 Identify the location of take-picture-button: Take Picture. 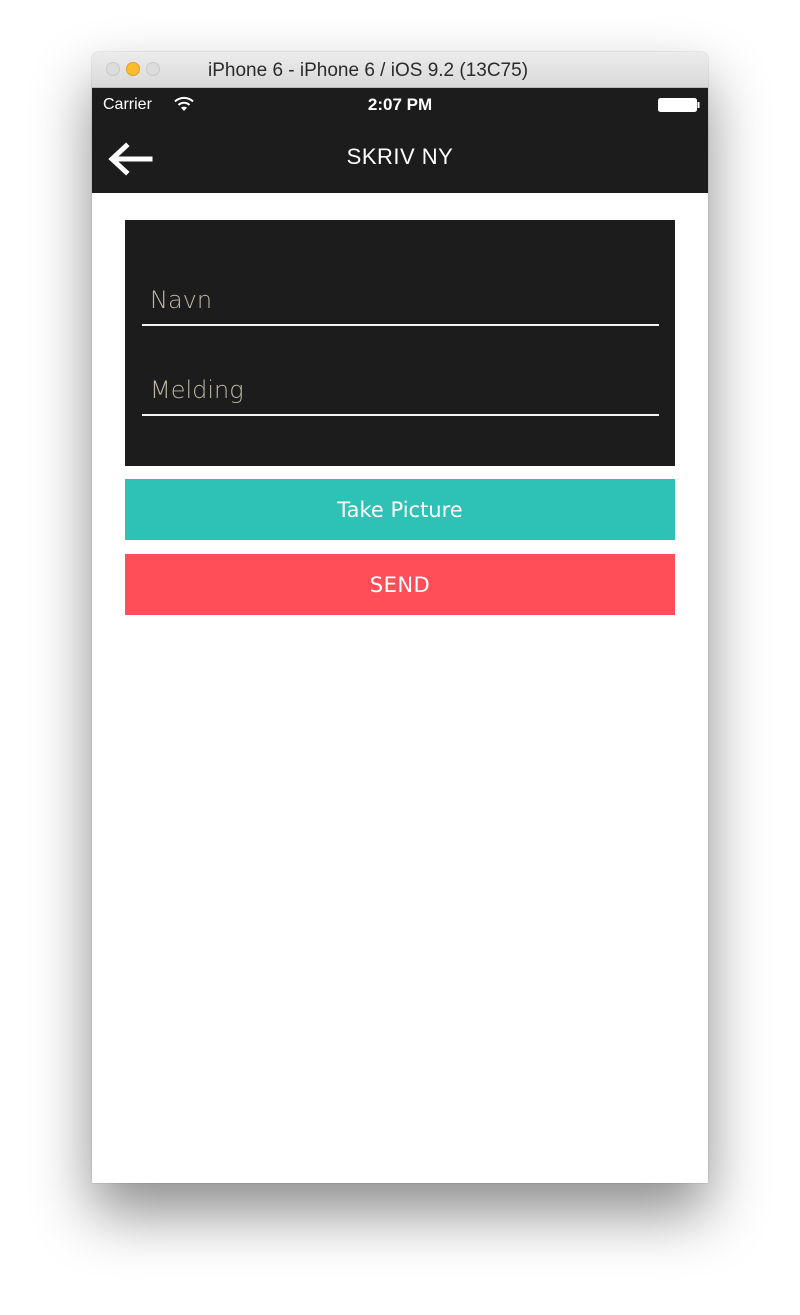
(400, 509).